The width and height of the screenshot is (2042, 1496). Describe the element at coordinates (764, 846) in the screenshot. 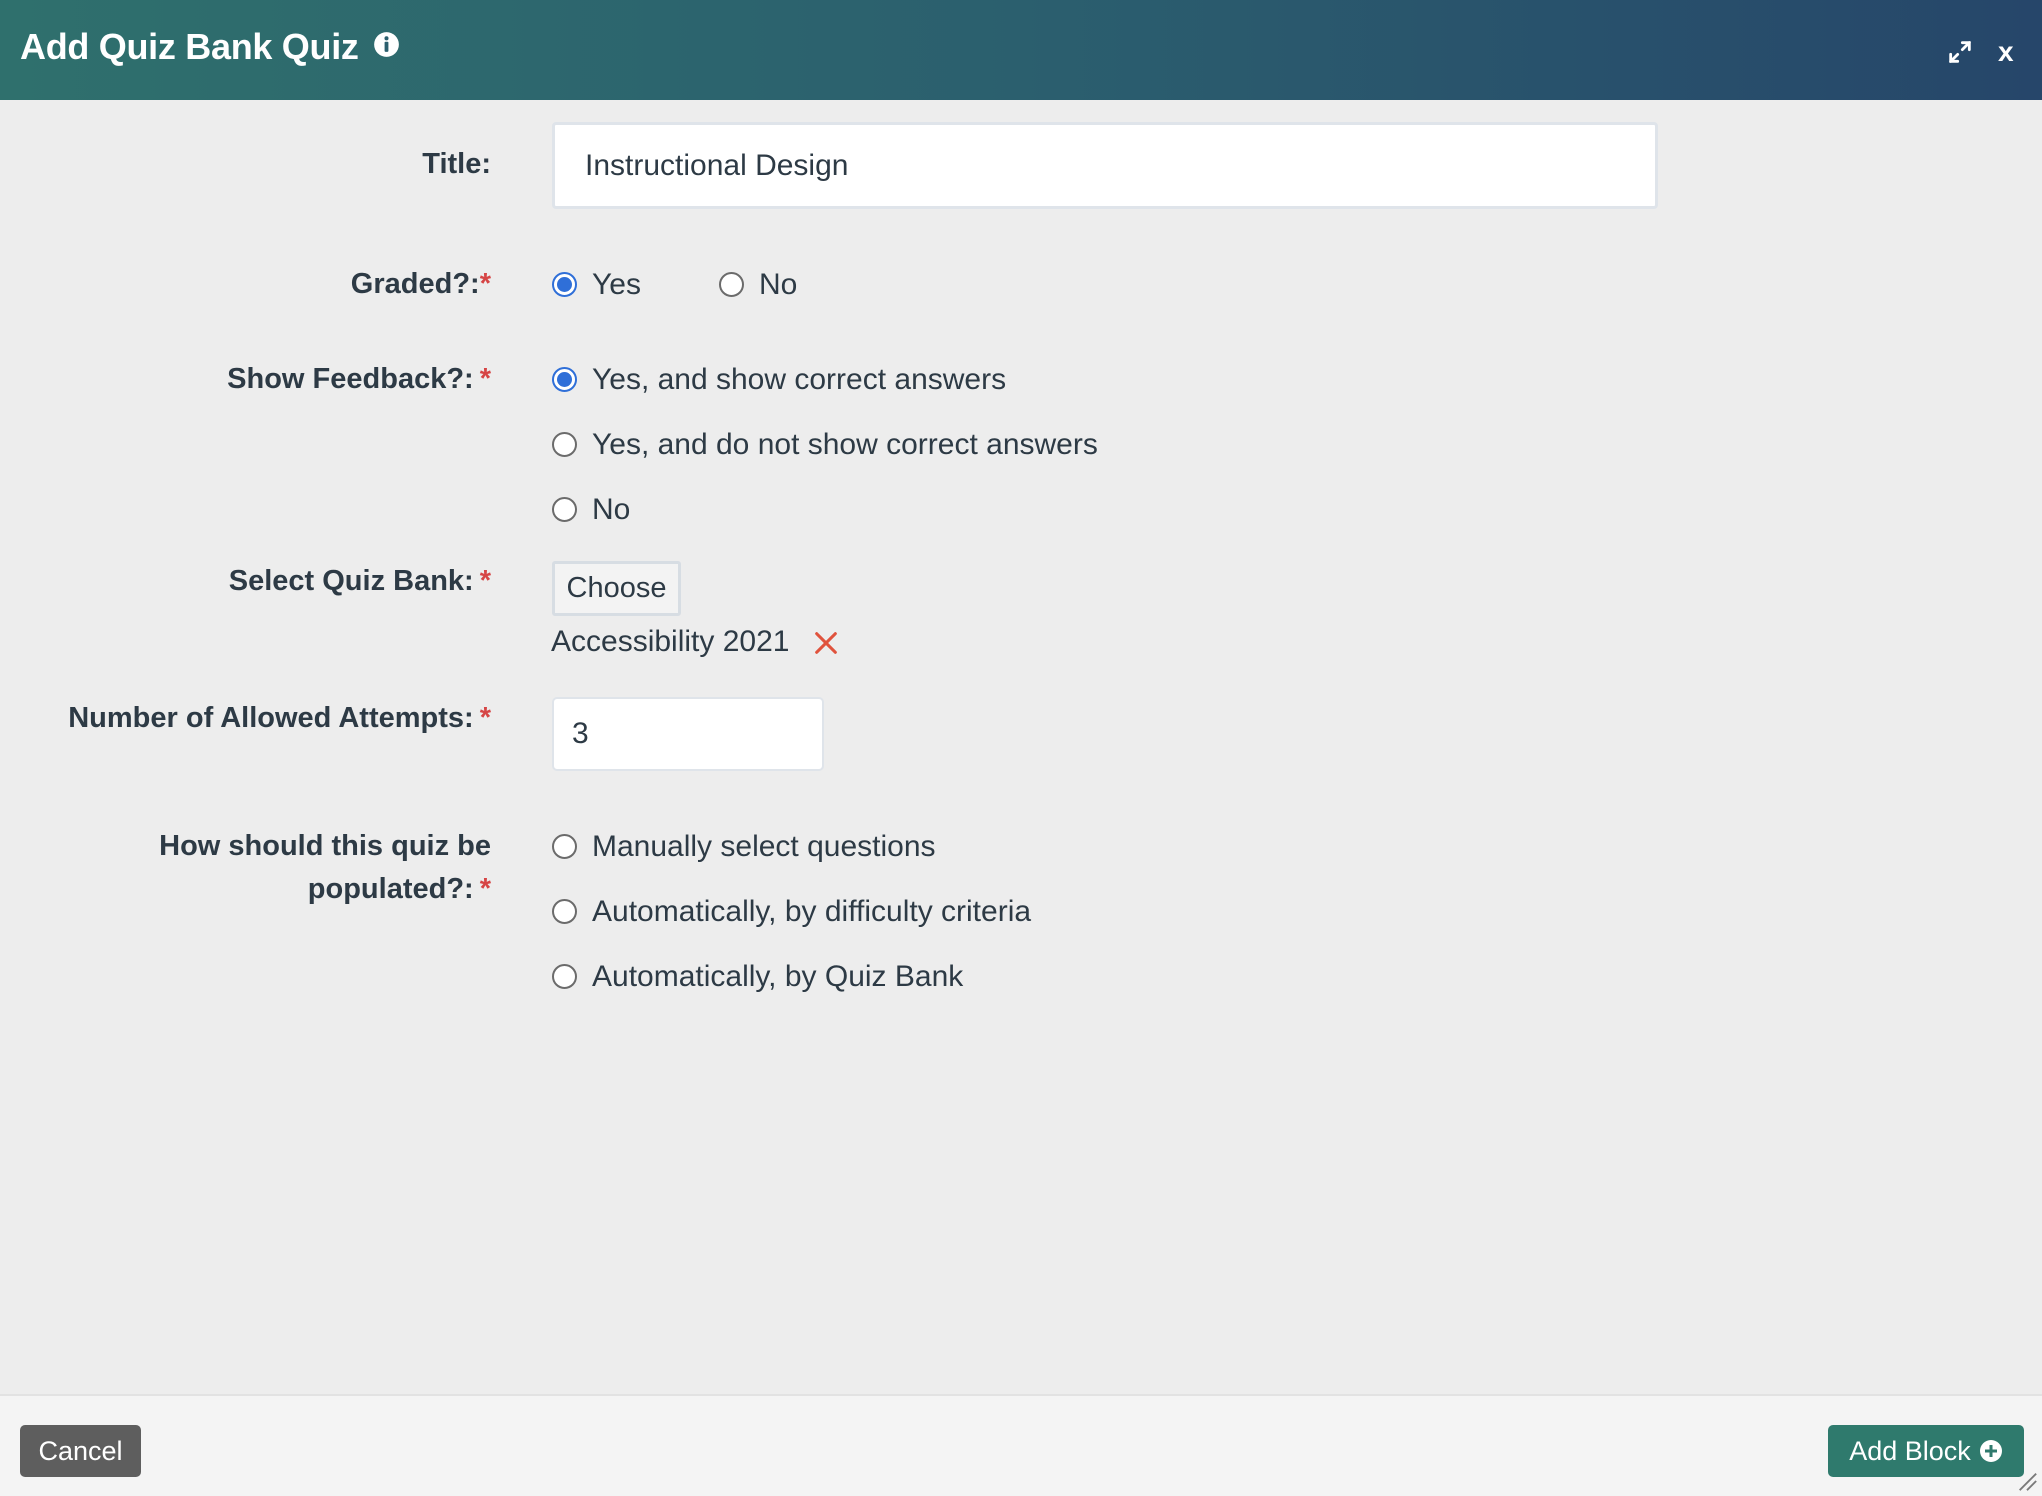

I see `radio-label: Manually select questions` at that location.